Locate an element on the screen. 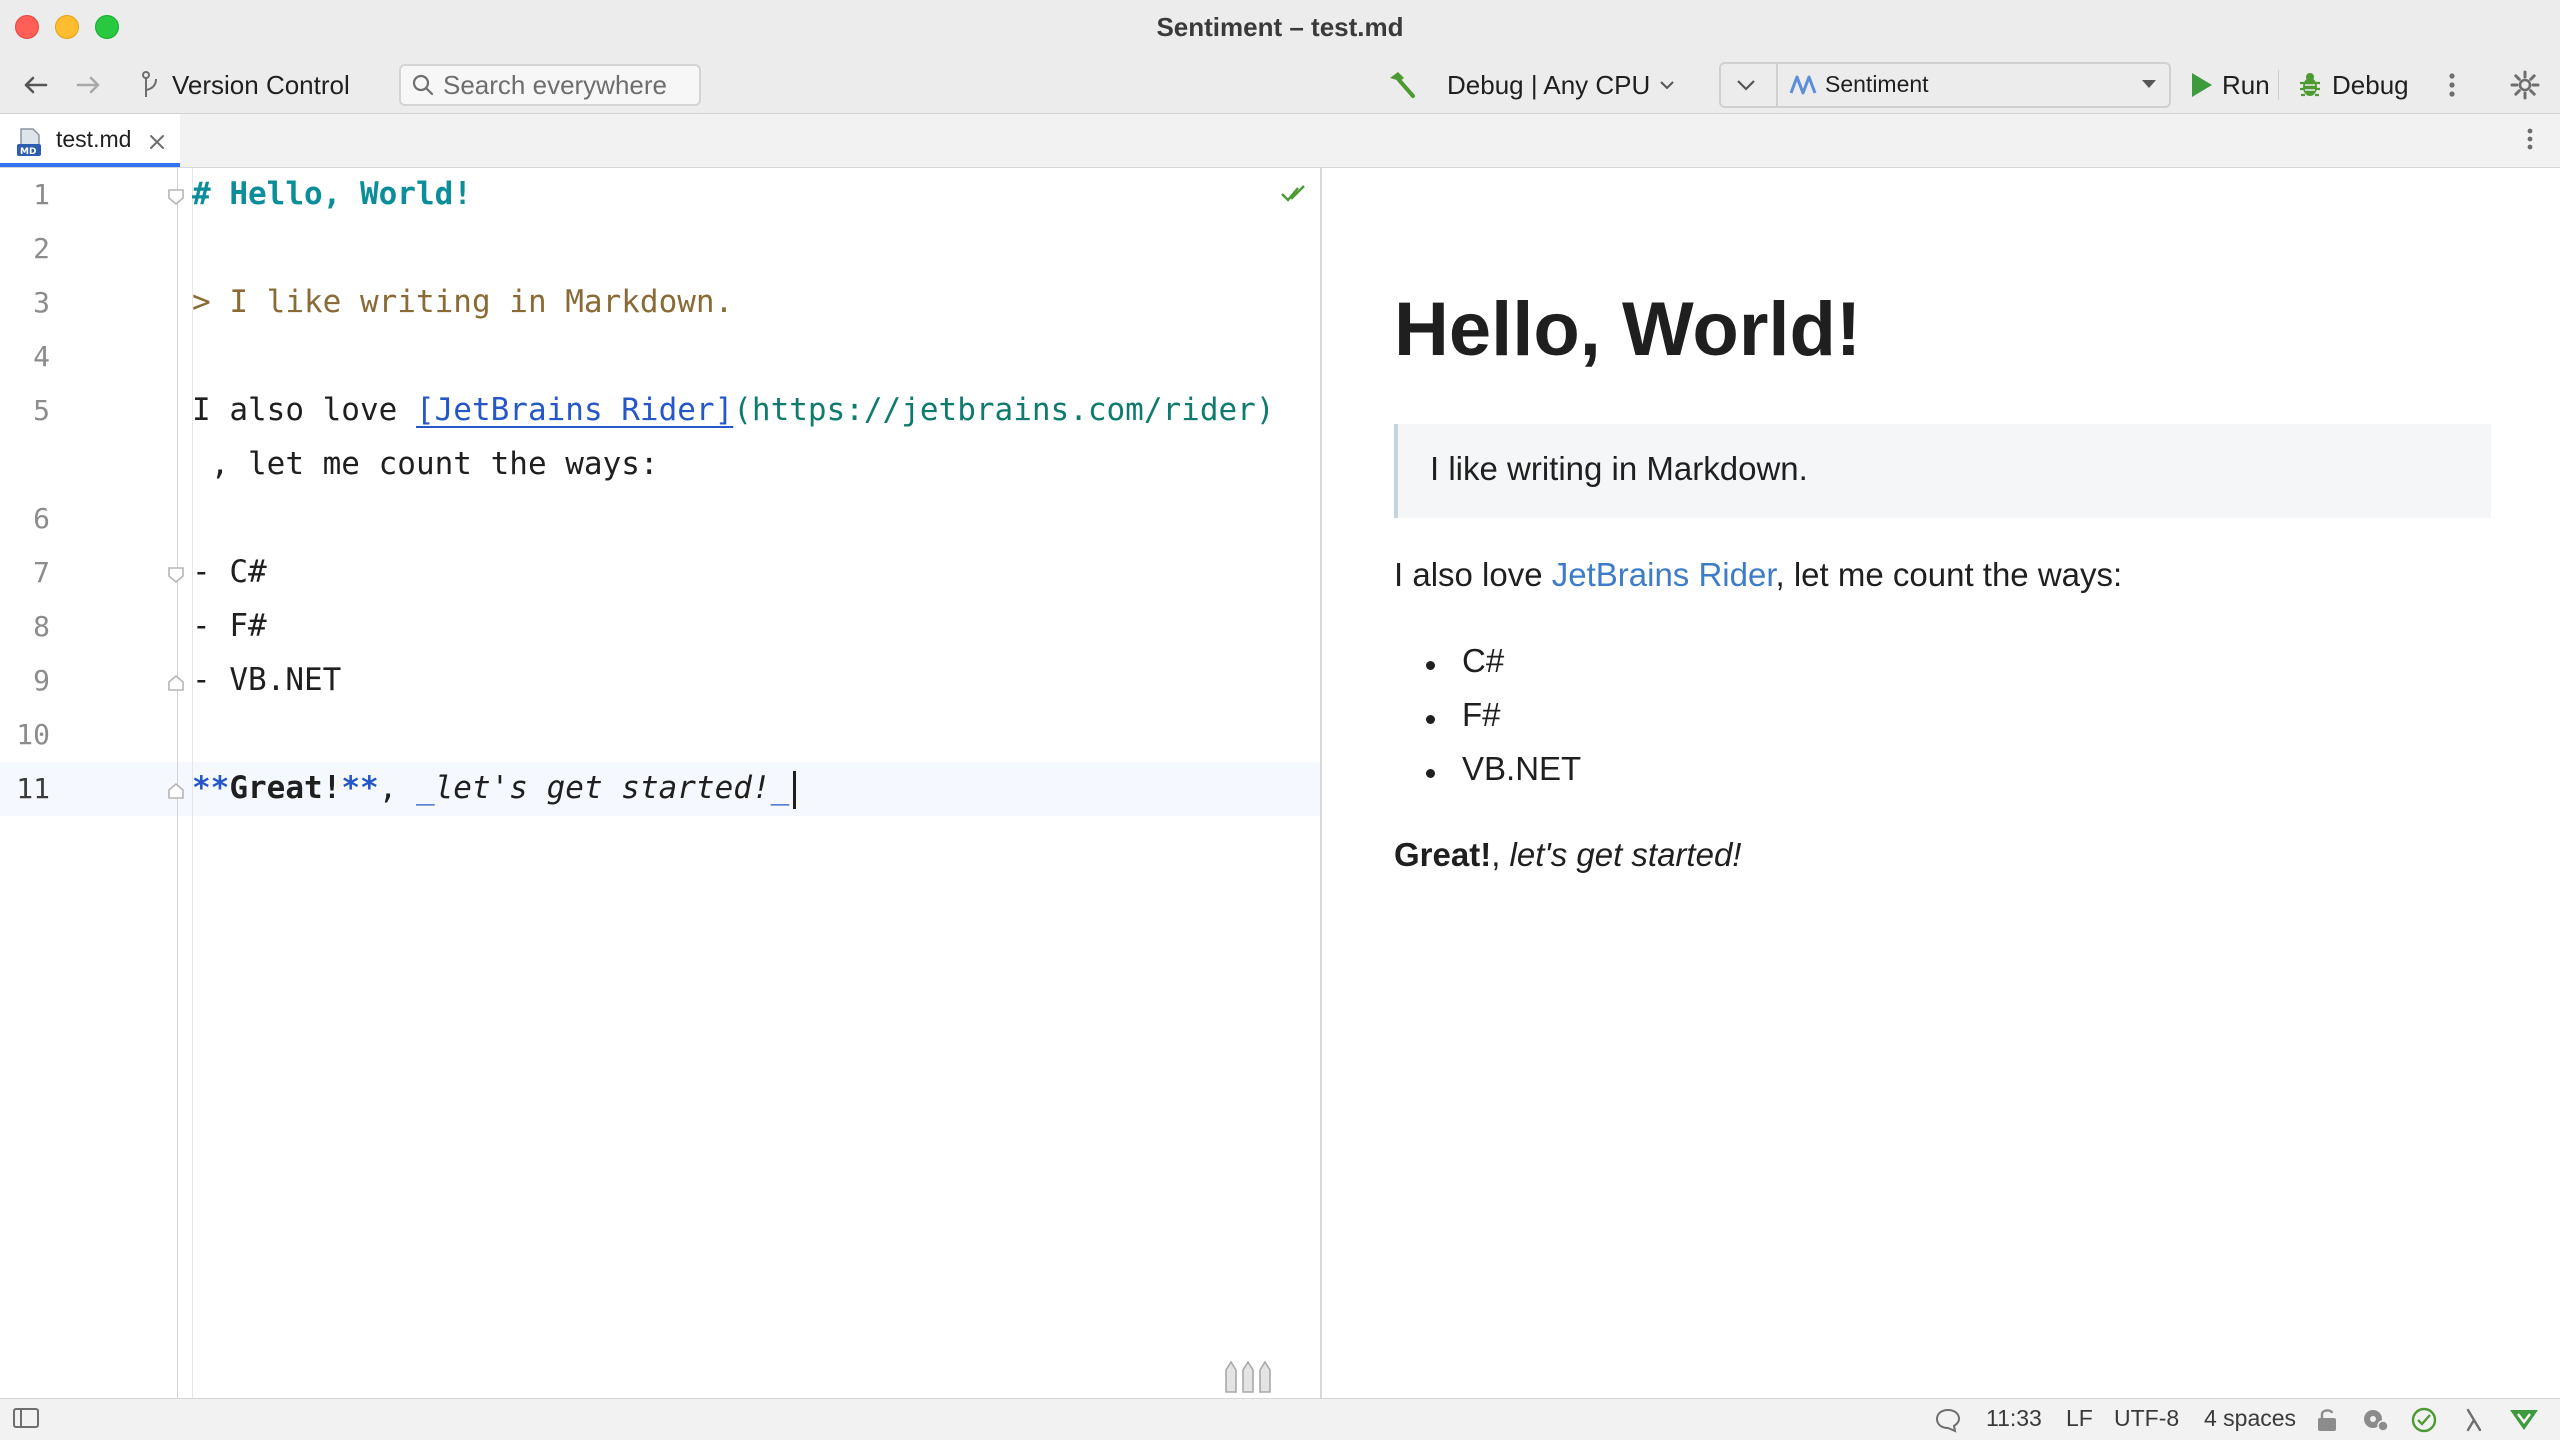 This screenshot has width=2560, height=1440. line-number: 1 is located at coordinates (41, 194).